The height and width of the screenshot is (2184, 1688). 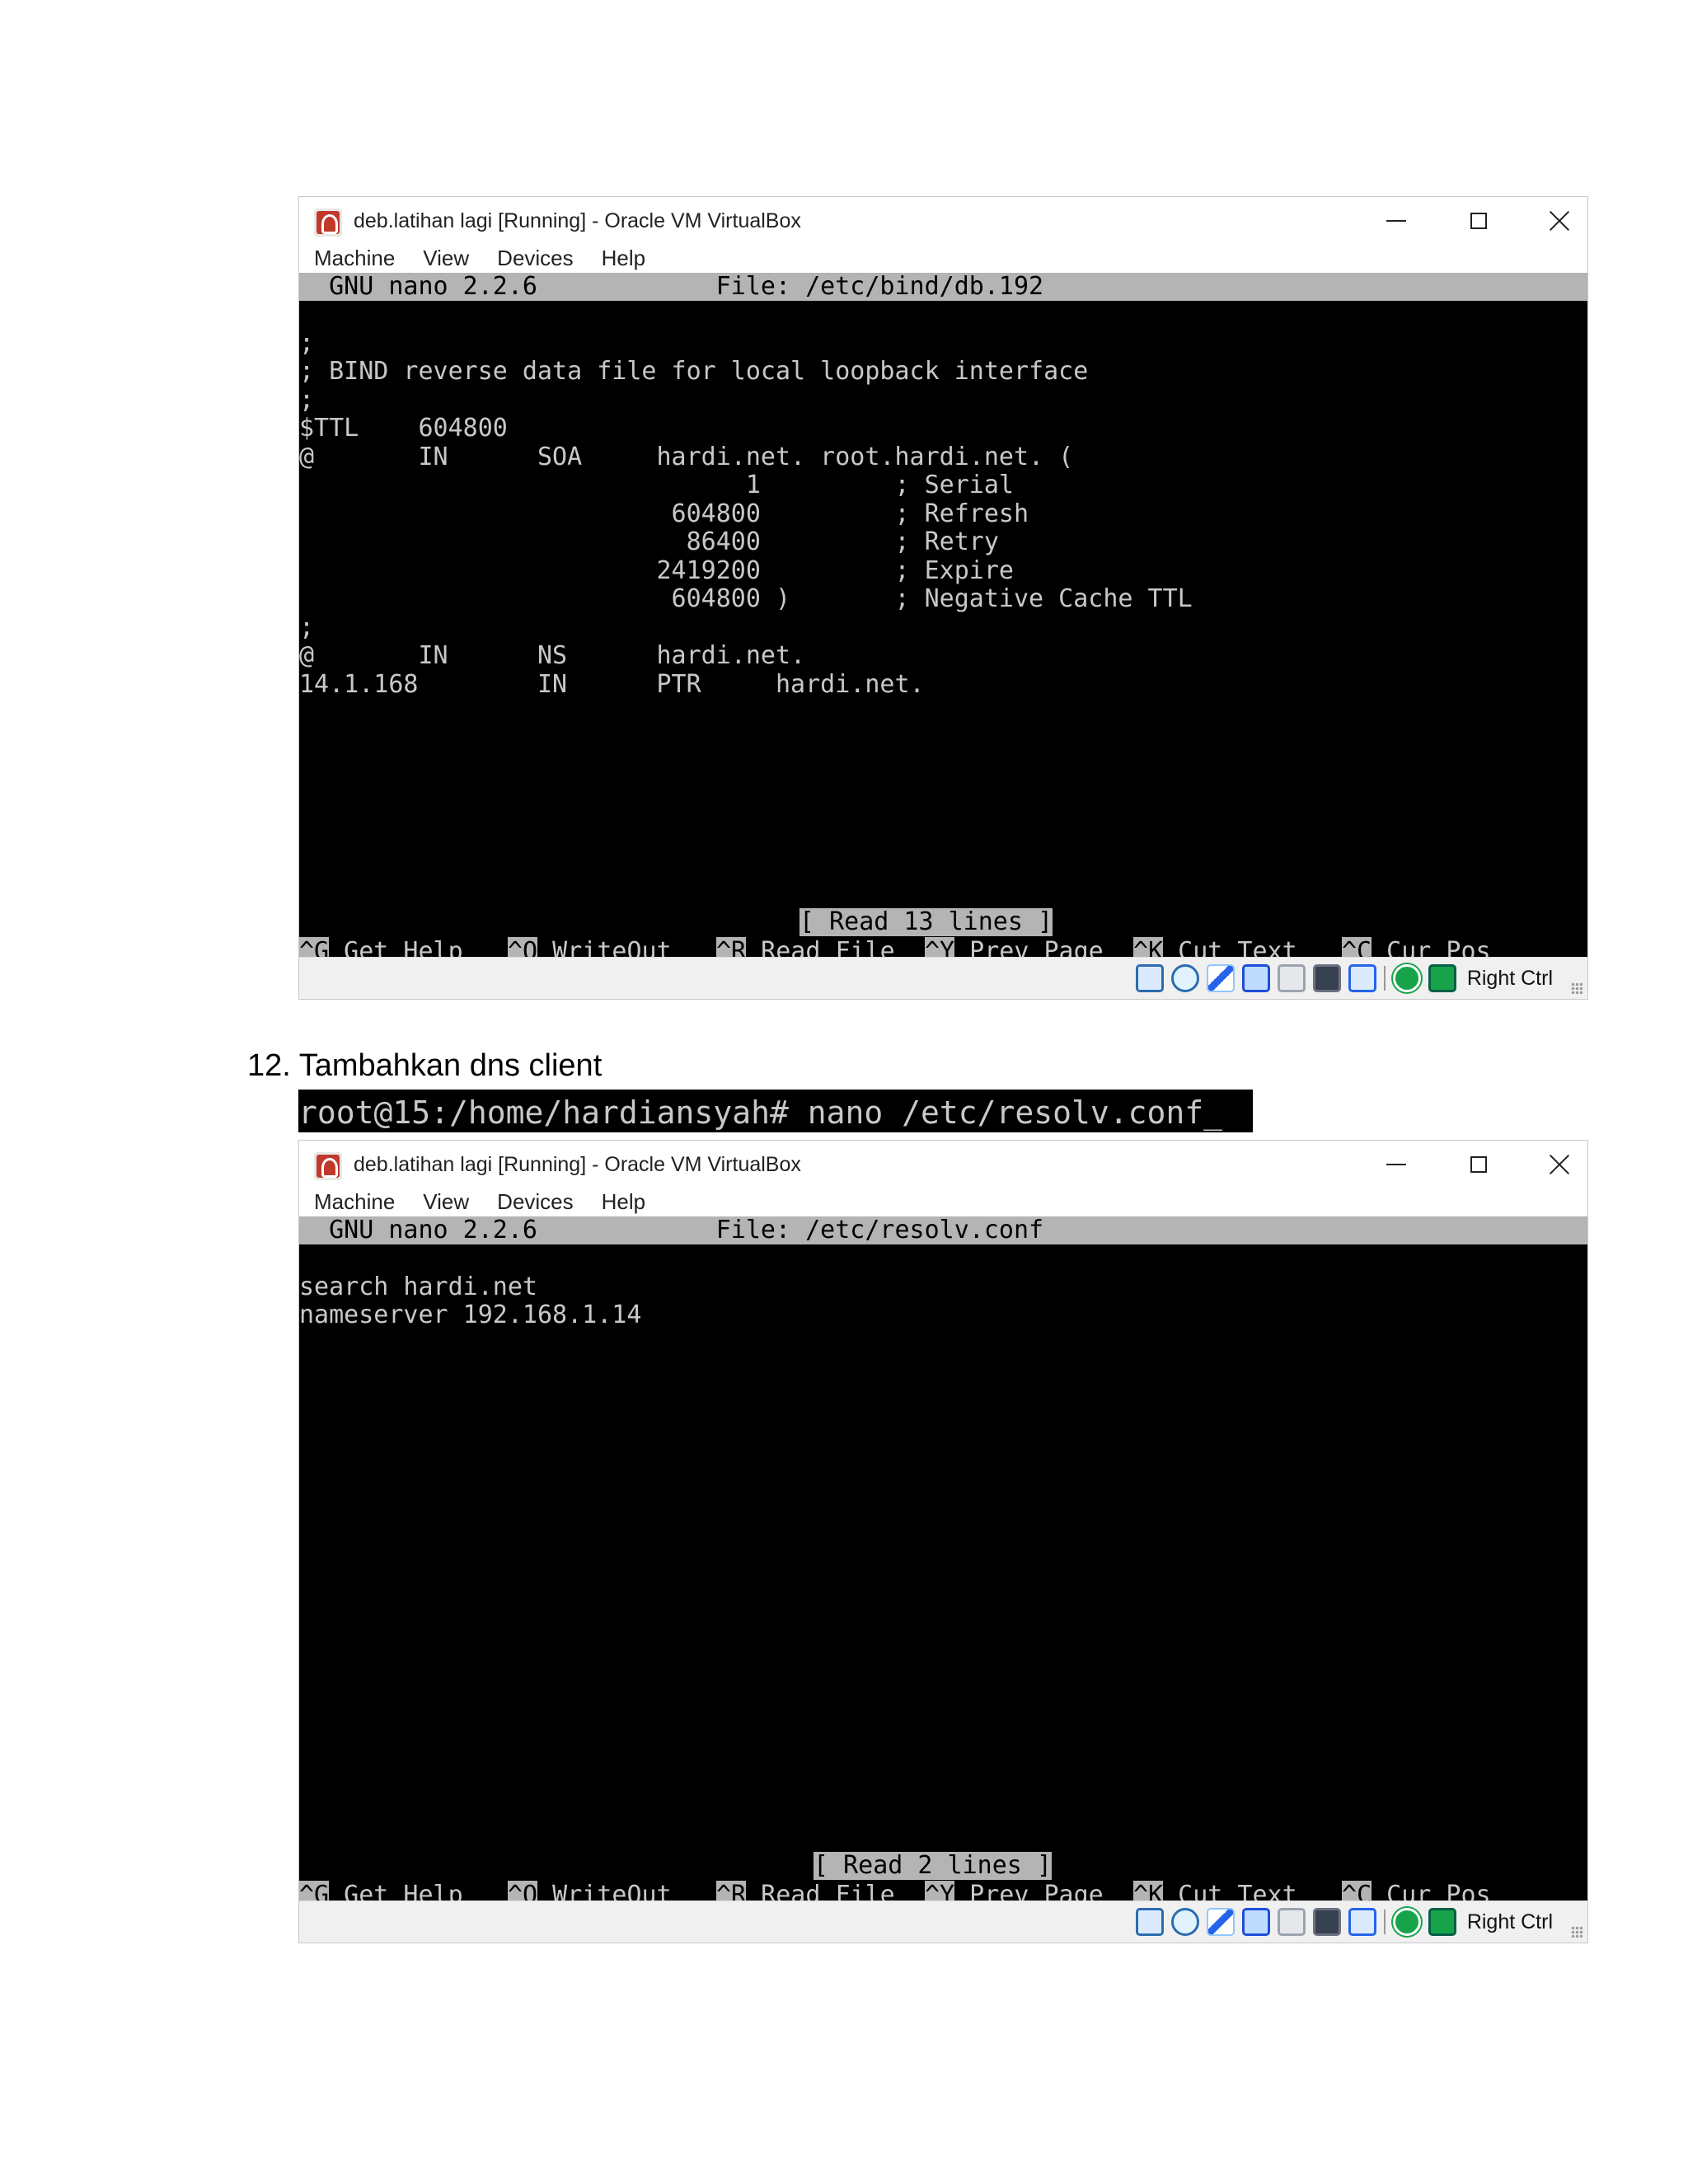 What do you see at coordinates (686, 456) in the screenshot?
I see `editor-line: @ IN SOA hardi.net. root.hardi.net. (` at bounding box center [686, 456].